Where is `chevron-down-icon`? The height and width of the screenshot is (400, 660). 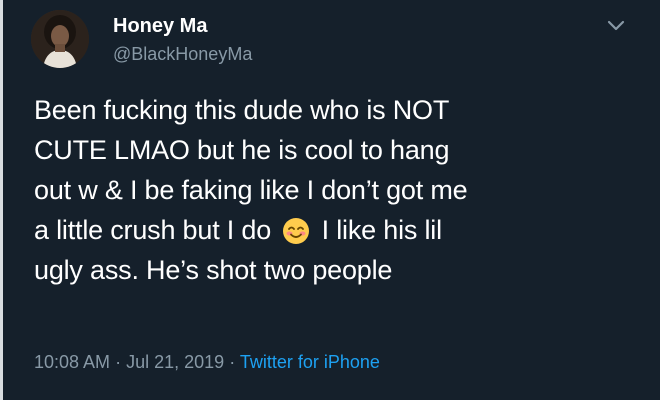 chevron-down-icon is located at coordinates (616, 25).